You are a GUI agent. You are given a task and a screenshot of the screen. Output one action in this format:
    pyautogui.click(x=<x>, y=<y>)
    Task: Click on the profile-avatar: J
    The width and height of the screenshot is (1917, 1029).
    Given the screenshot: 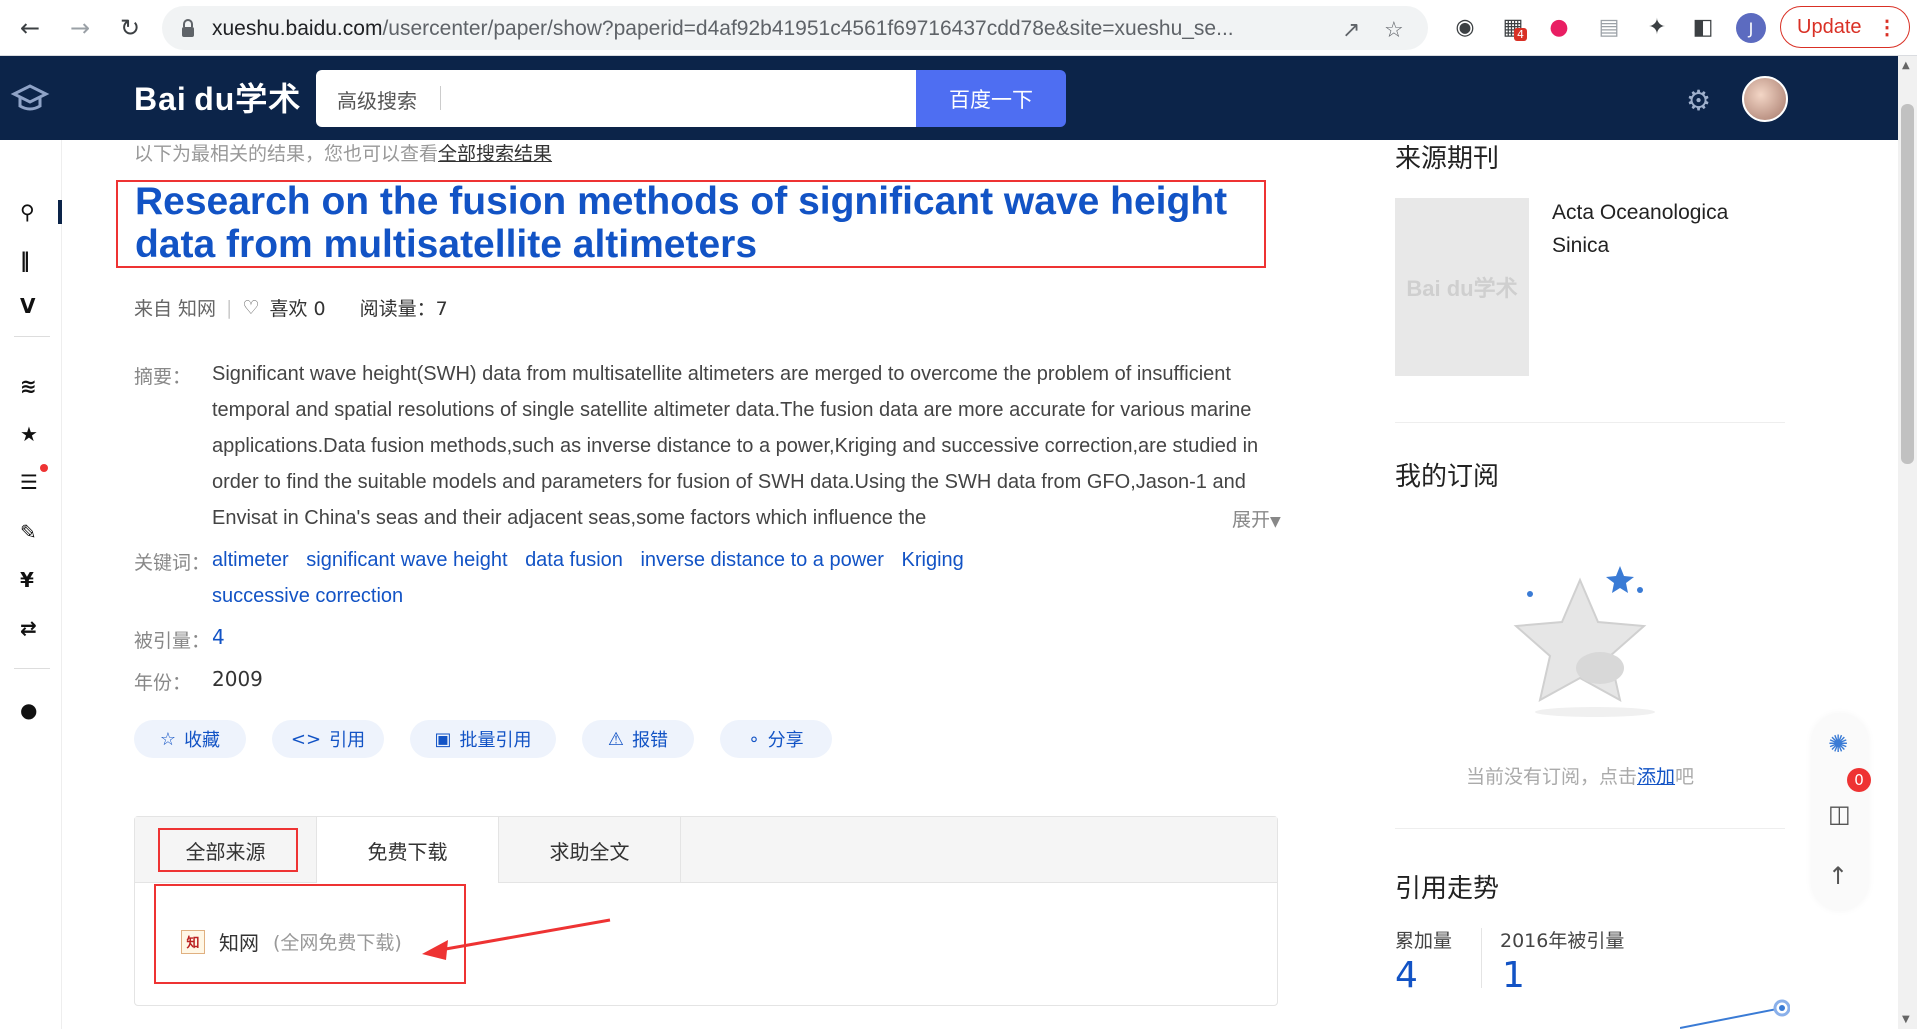 What is the action you would take?
    pyautogui.click(x=1751, y=28)
    